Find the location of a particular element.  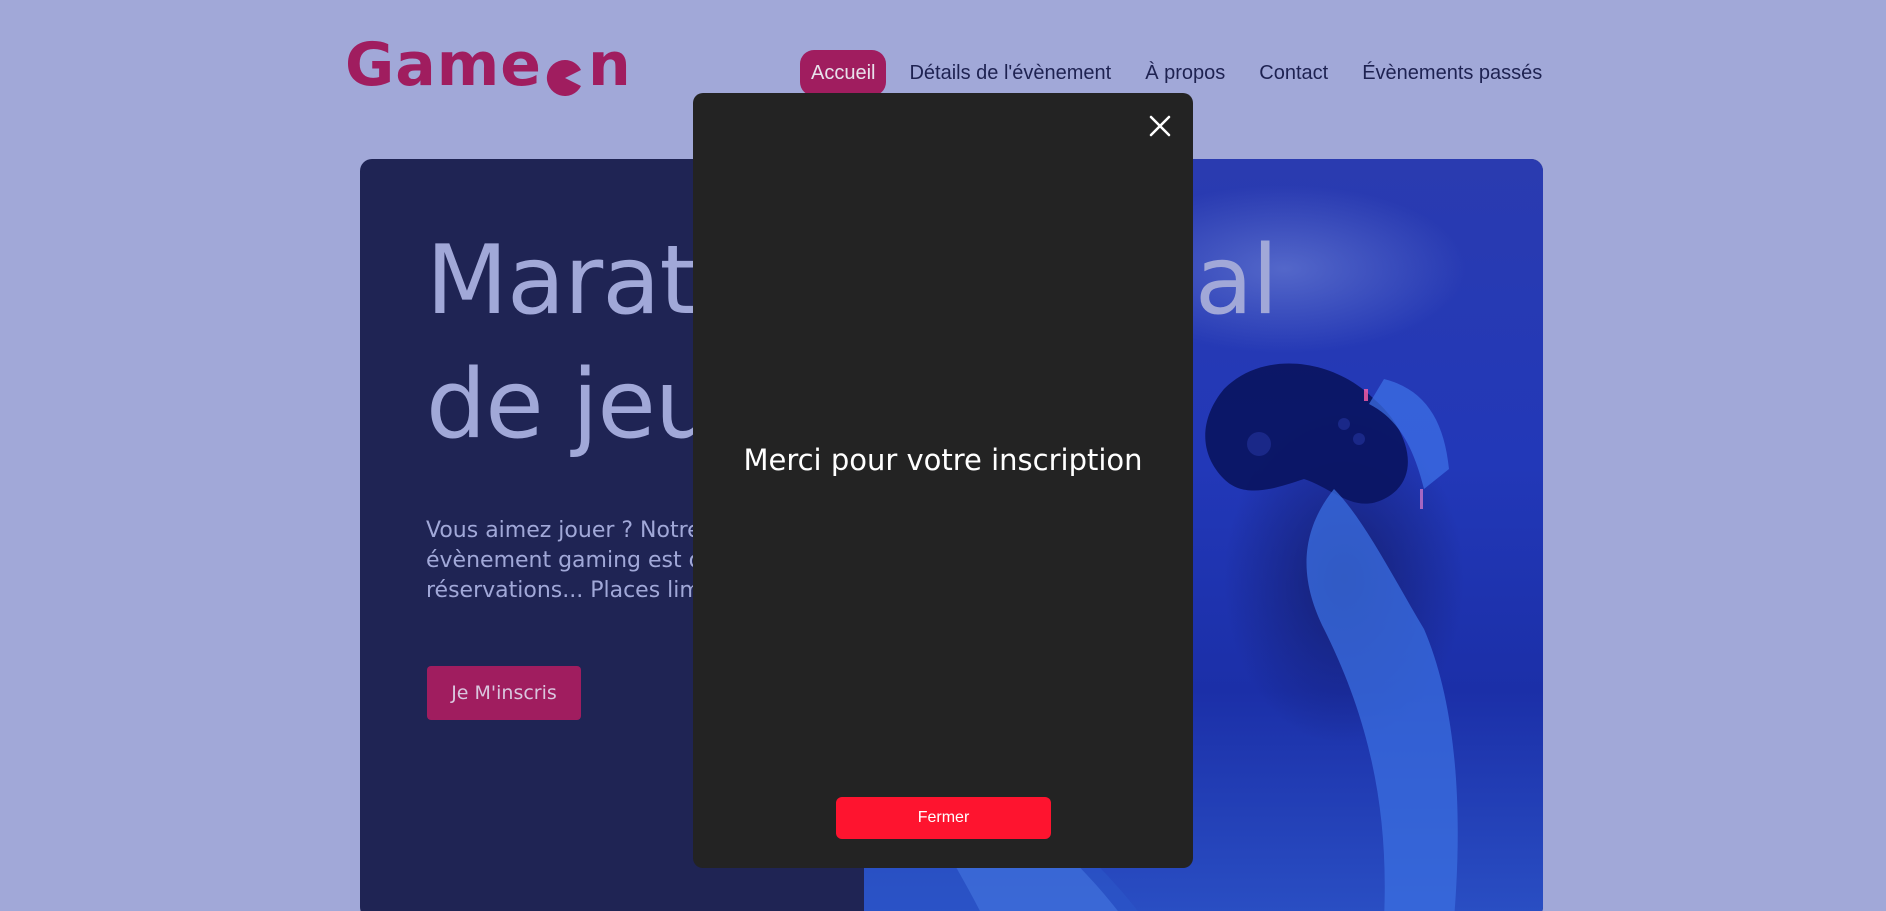

nav-item-accueil: Accueil is located at coordinates (843, 73).